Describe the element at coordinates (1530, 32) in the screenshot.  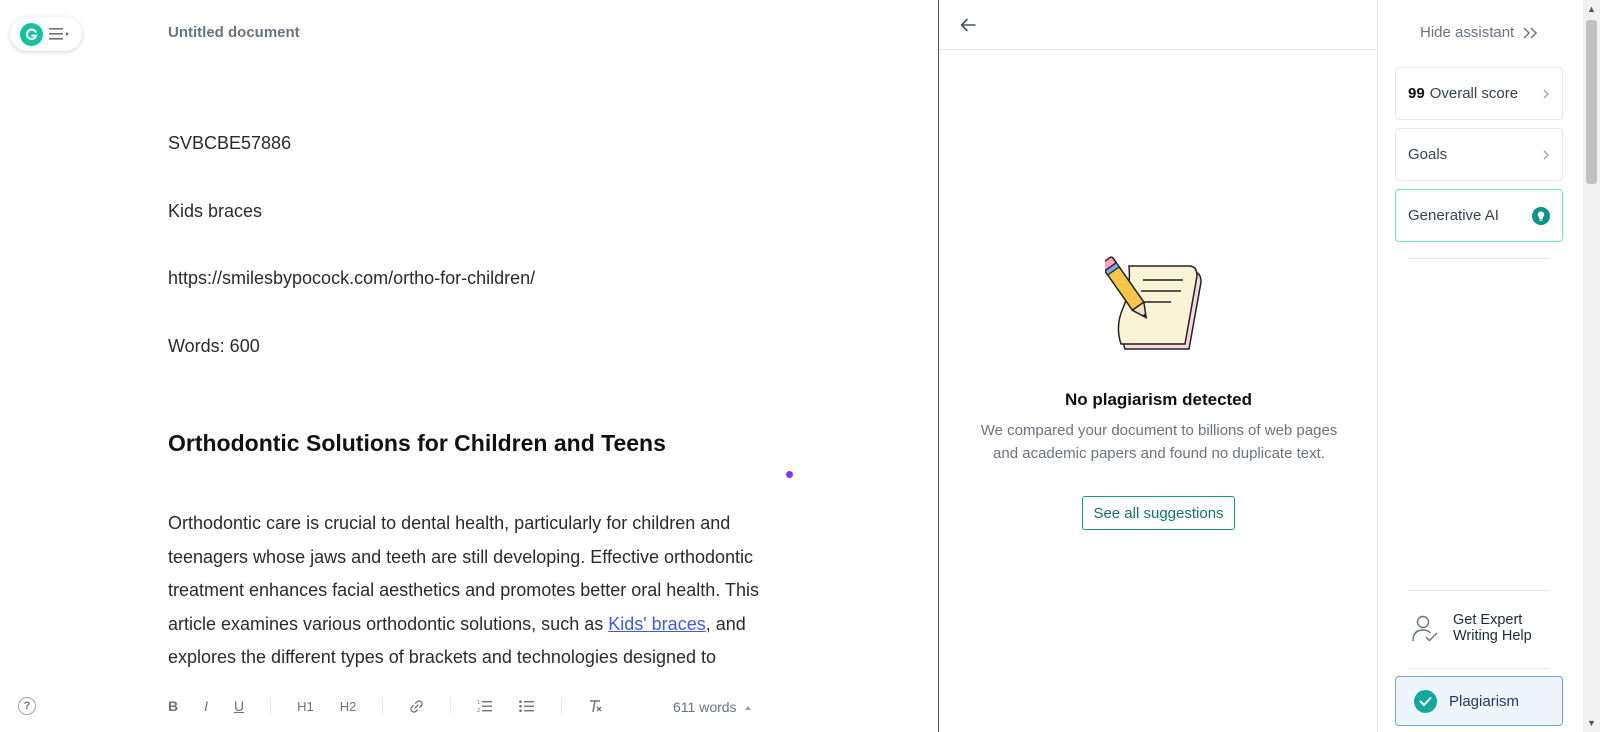
I see `double-chevron-right-icon` at that location.